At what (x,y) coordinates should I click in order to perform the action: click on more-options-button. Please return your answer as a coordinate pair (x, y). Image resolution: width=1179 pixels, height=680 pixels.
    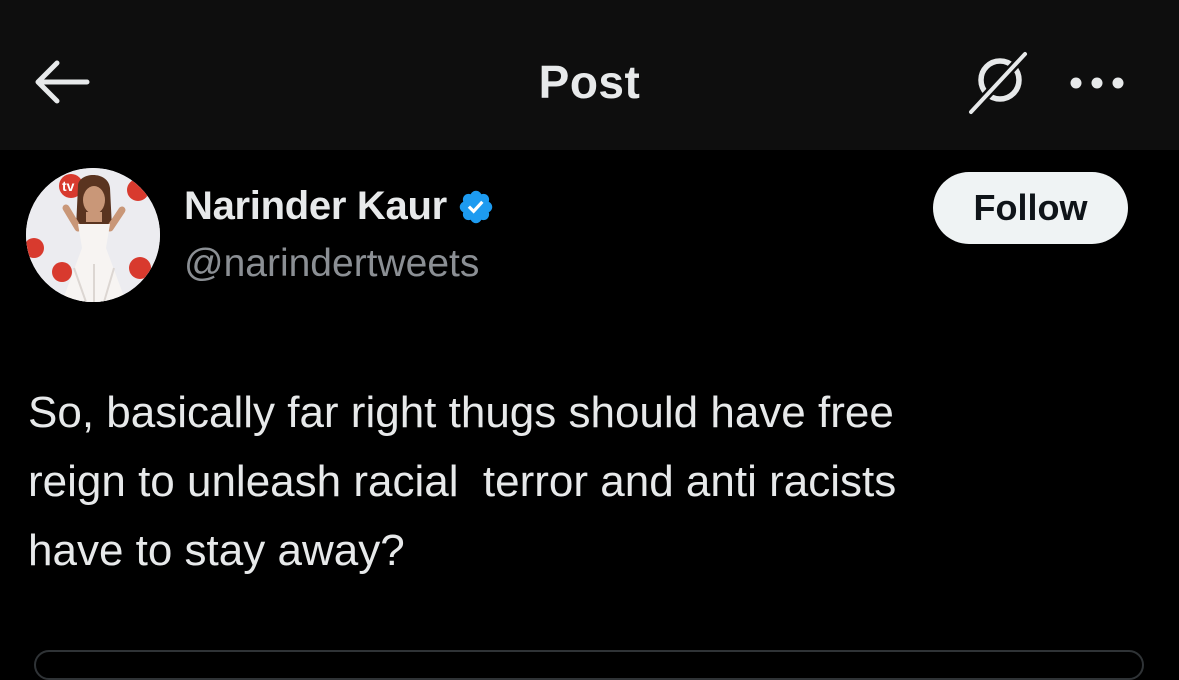
    Looking at the image, I should click on (1097, 83).